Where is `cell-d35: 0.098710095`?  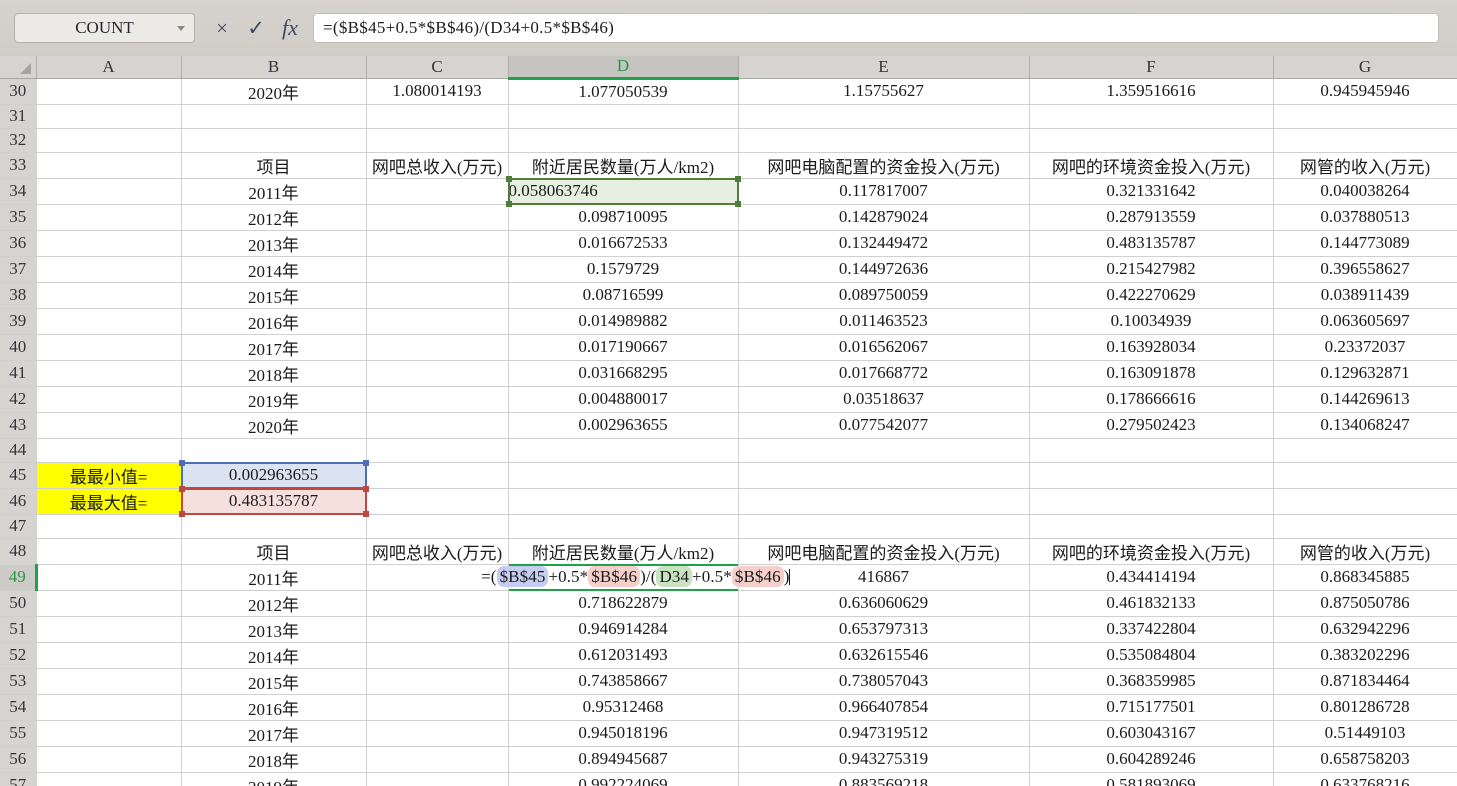
cell-d35: 0.098710095 is located at coordinates (623, 217).